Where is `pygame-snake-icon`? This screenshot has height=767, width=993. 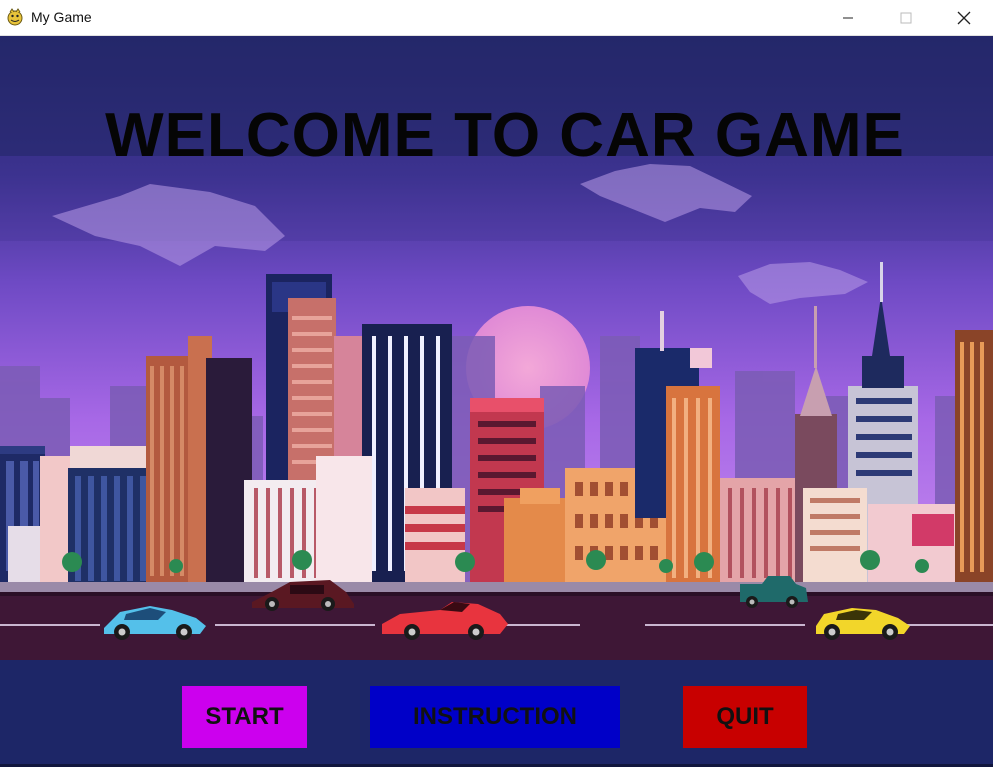 pygame-snake-icon is located at coordinates (15, 17).